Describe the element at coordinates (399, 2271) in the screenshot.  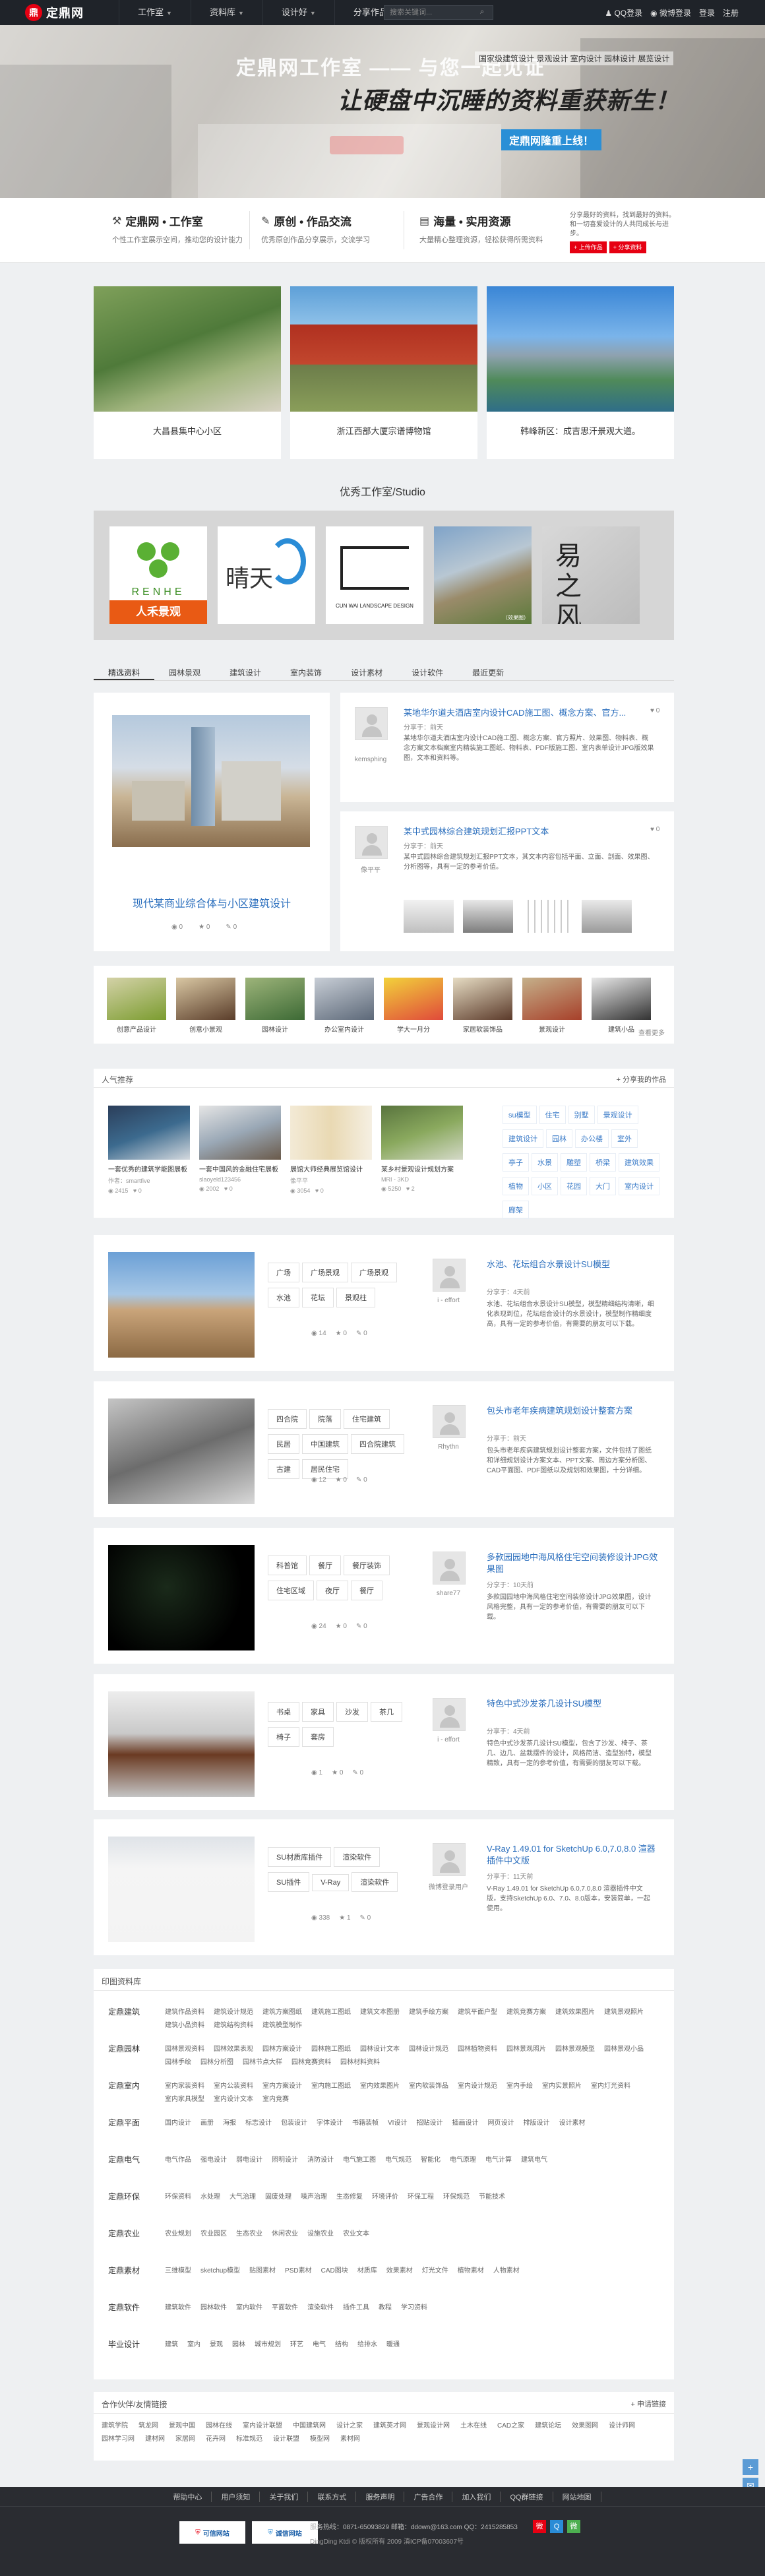
I see `library-subcategory-link: 效果素材` at that location.